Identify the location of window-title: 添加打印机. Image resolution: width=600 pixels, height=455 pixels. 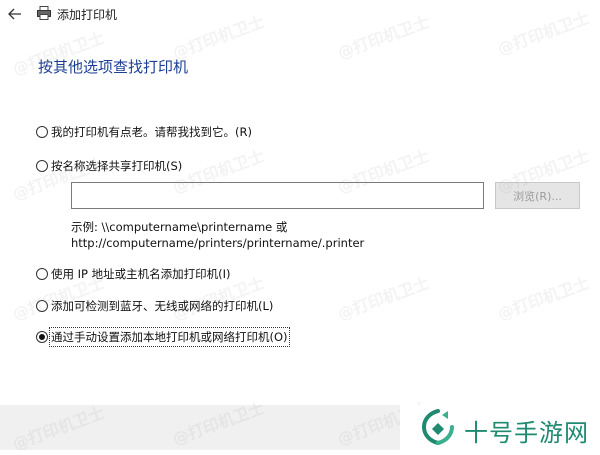
(87, 15).